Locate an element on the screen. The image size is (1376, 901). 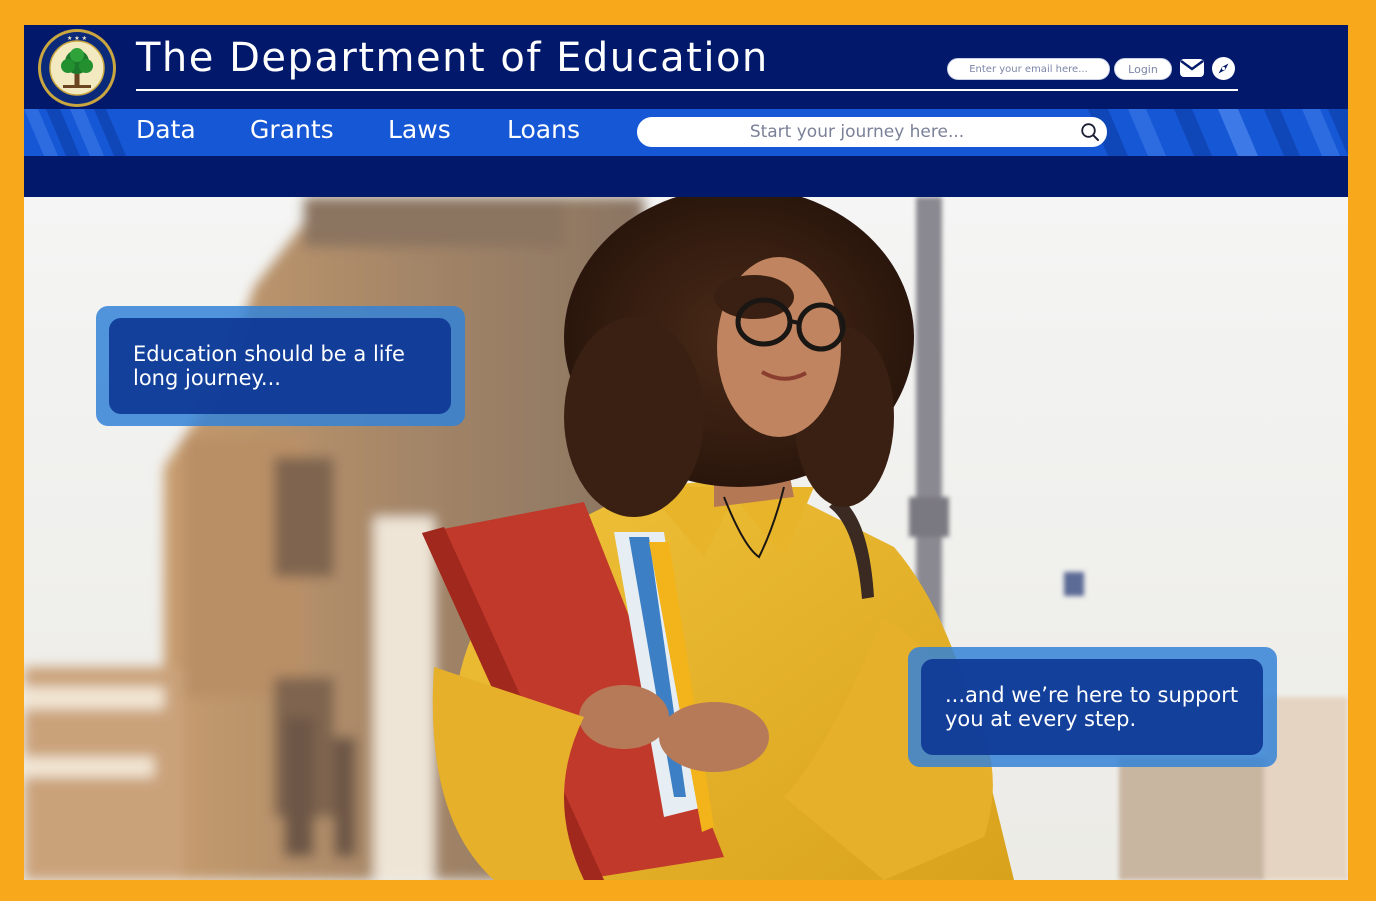
mail-icon is located at coordinates (1192, 68).